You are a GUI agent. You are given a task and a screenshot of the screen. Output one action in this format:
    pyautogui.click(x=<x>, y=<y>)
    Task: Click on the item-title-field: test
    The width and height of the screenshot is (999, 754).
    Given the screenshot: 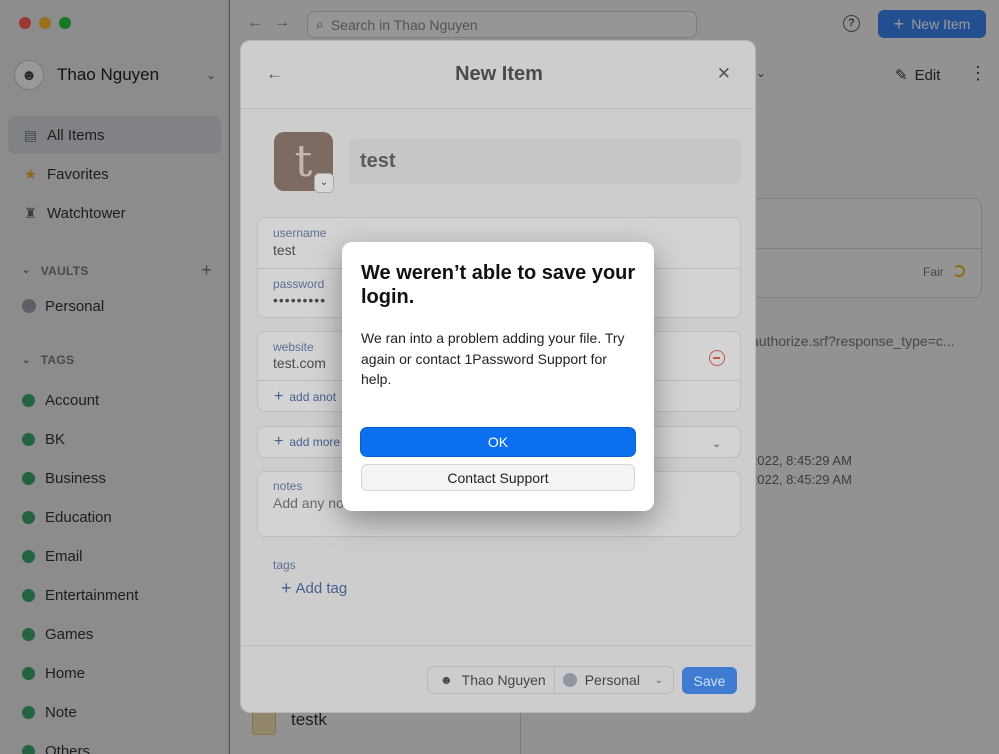 What is the action you would take?
    pyautogui.click(x=545, y=161)
    